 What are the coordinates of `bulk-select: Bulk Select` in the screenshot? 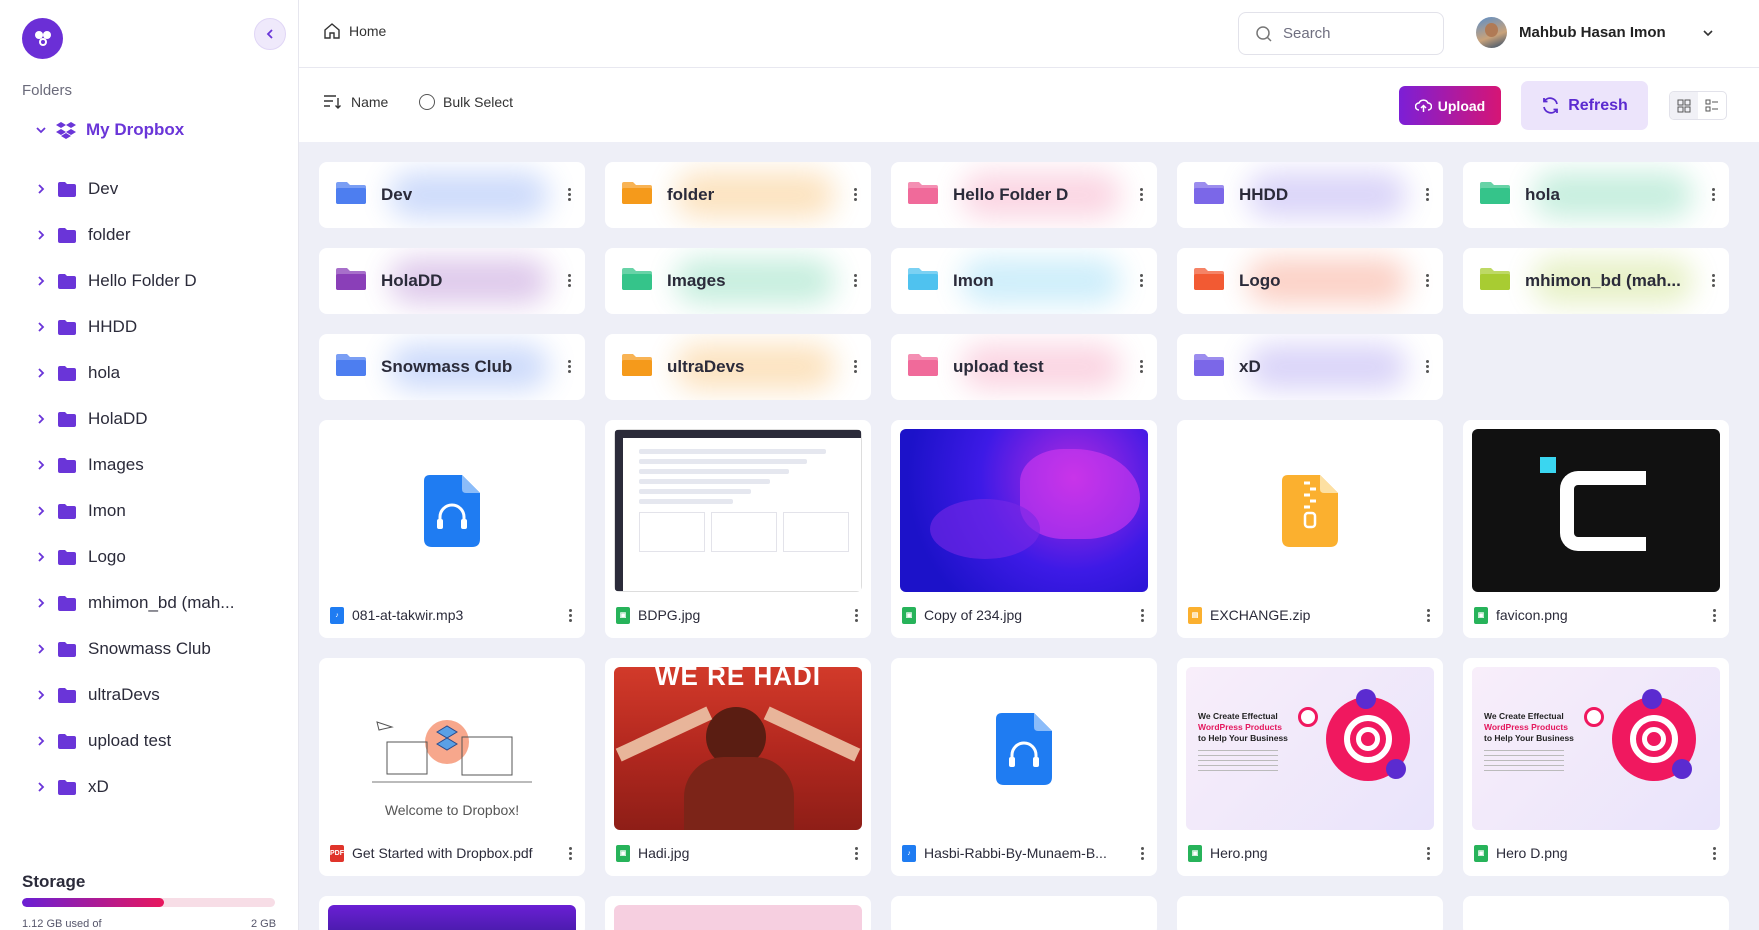 It's located at (466, 102).